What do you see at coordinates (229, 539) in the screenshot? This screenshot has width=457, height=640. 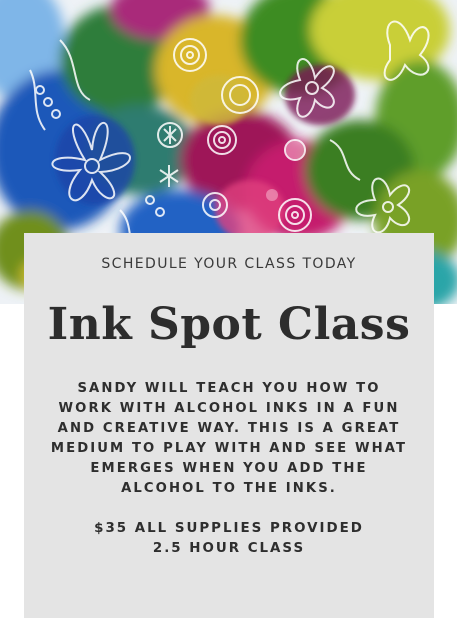 I see `class-details: $35 ALL SUPPLIES PROVIDED 2.5 HOUR CLASS` at bounding box center [229, 539].